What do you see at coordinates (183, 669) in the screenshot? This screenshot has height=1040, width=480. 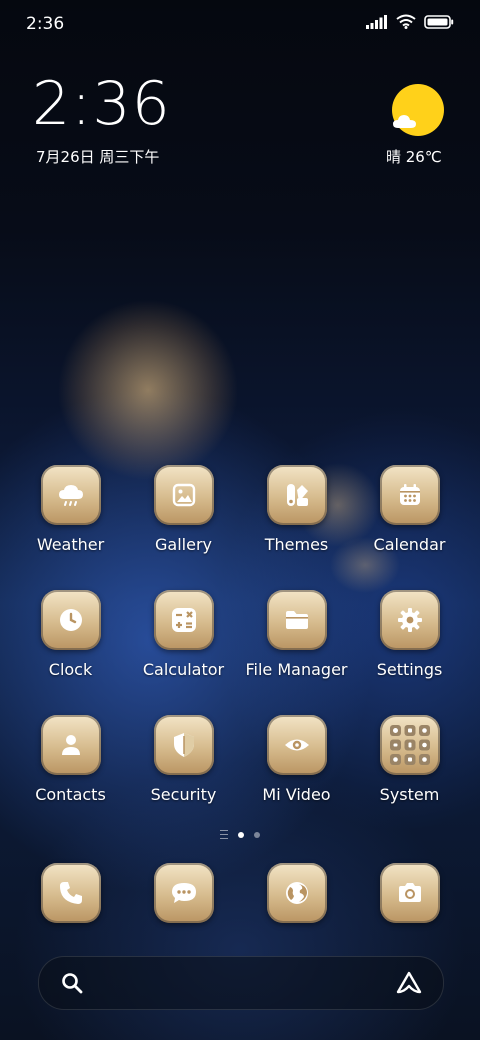 I see `app-label: Calculator` at bounding box center [183, 669].